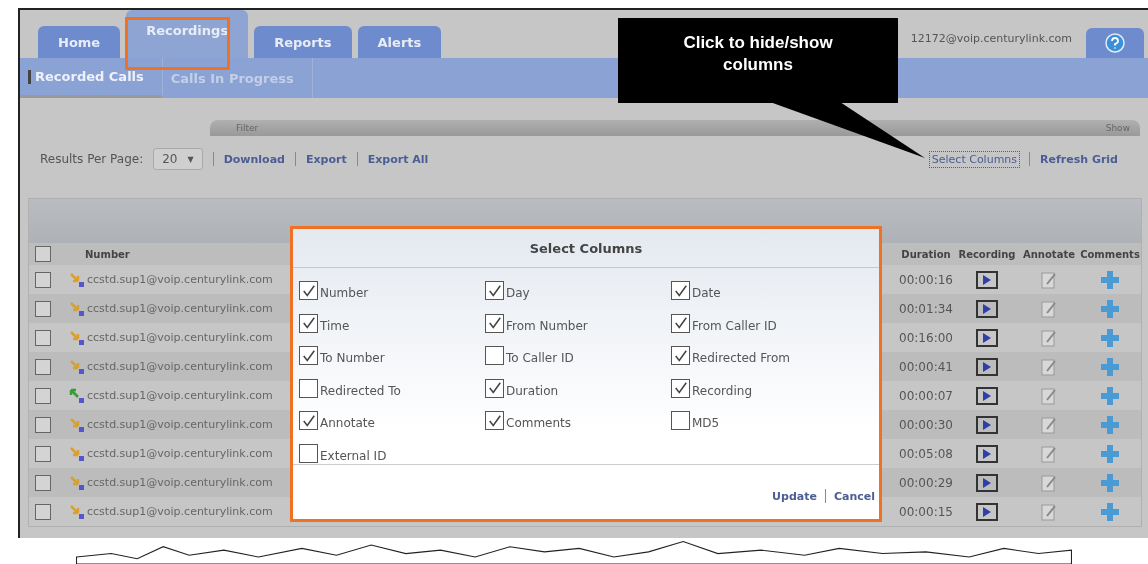  What do you see at coordinates (398, 159) in the screenshot?
I see `toolbar-link: Export All` at bounding box center [398, 159].